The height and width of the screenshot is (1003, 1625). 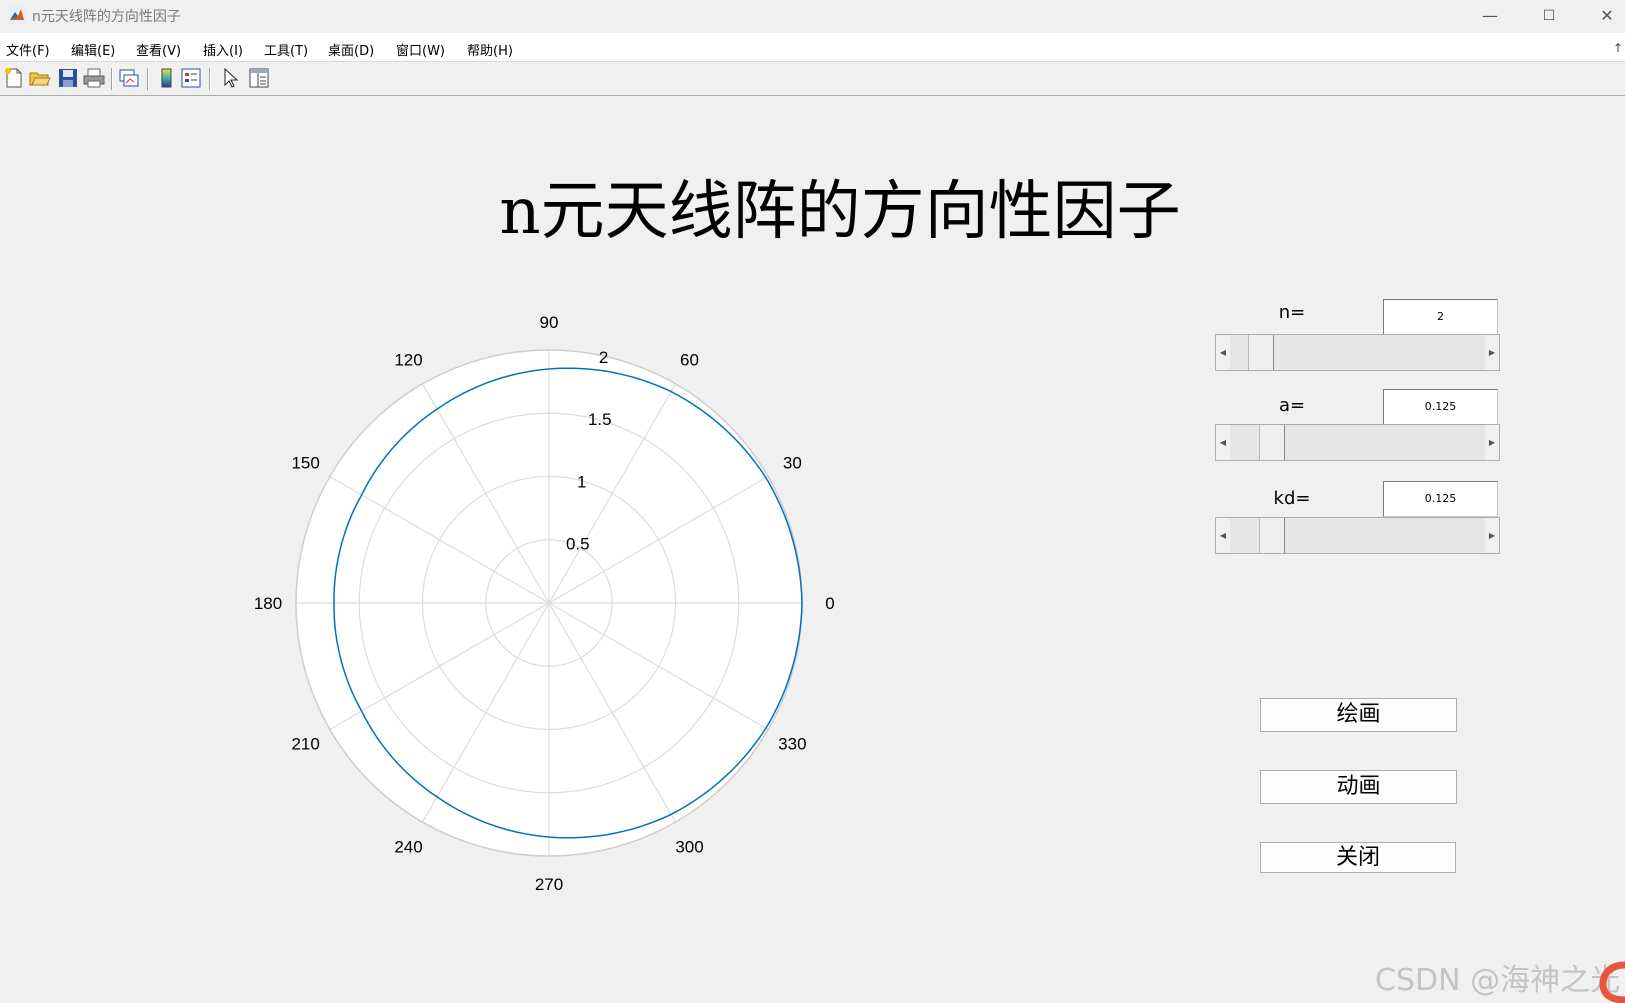 I want to click on minimize-button: —, so click(x=1490, y=15).